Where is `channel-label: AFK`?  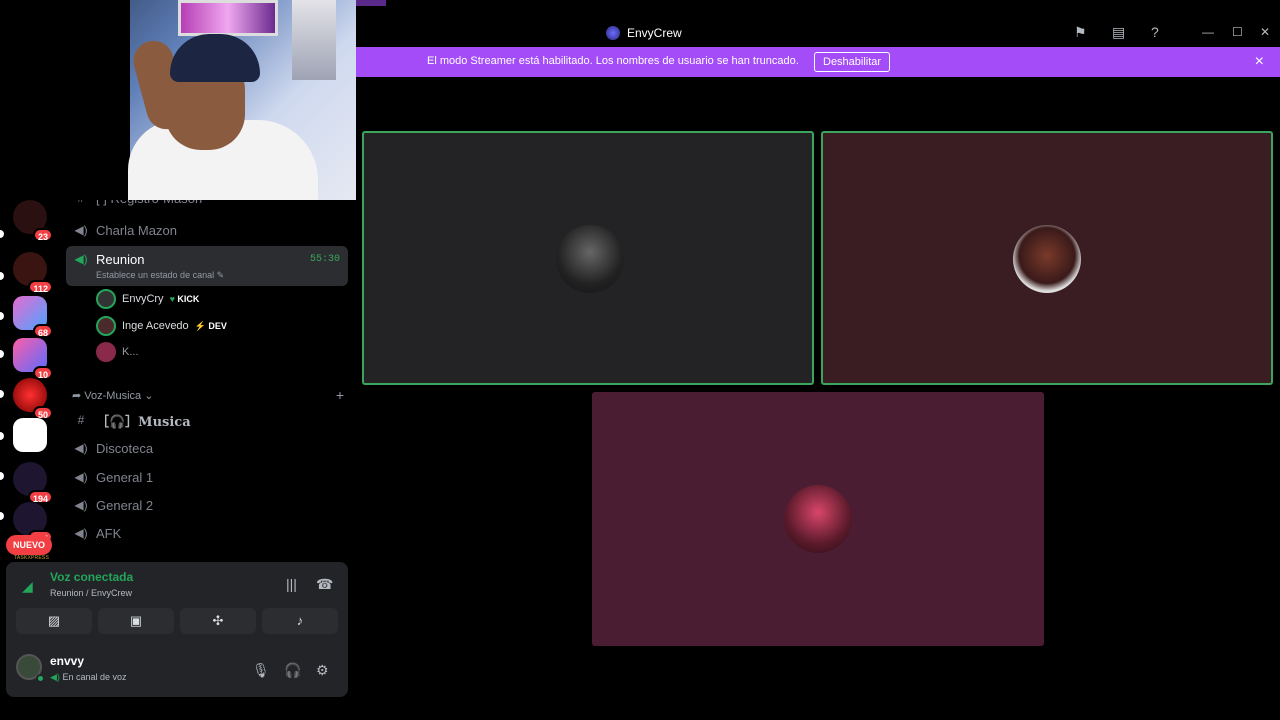 channel-label: AFK is located at coordinates (109, 533).